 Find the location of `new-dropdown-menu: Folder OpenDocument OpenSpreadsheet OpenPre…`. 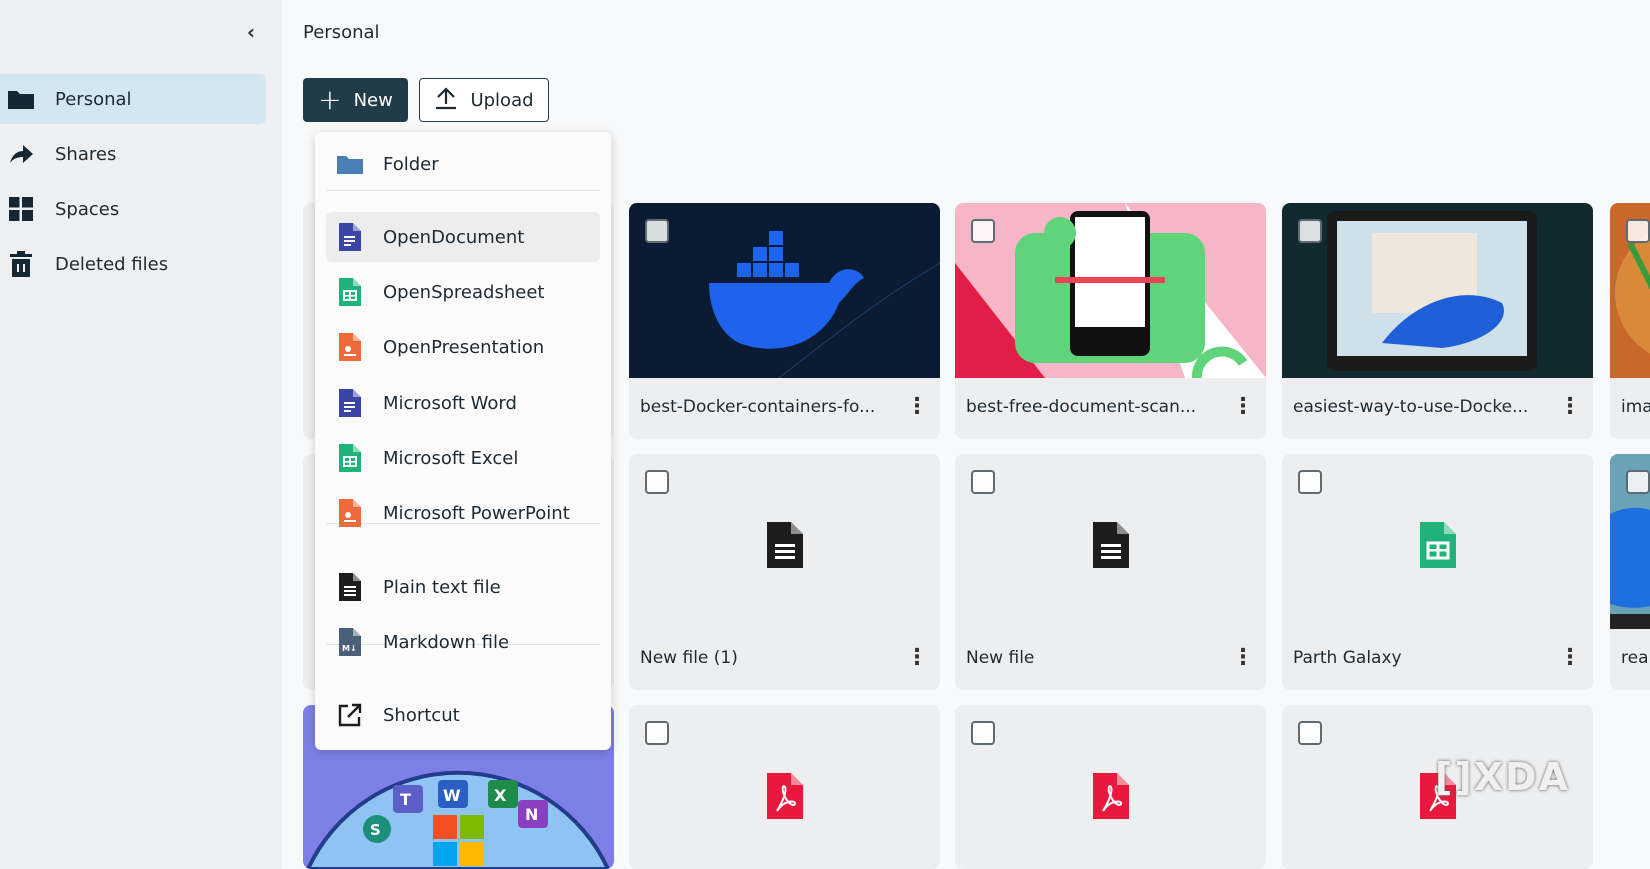

new-dropdown-menu: Folder OpenDocument OpenSpreadsheet OpenPre… is located at coordinates (463, 441).